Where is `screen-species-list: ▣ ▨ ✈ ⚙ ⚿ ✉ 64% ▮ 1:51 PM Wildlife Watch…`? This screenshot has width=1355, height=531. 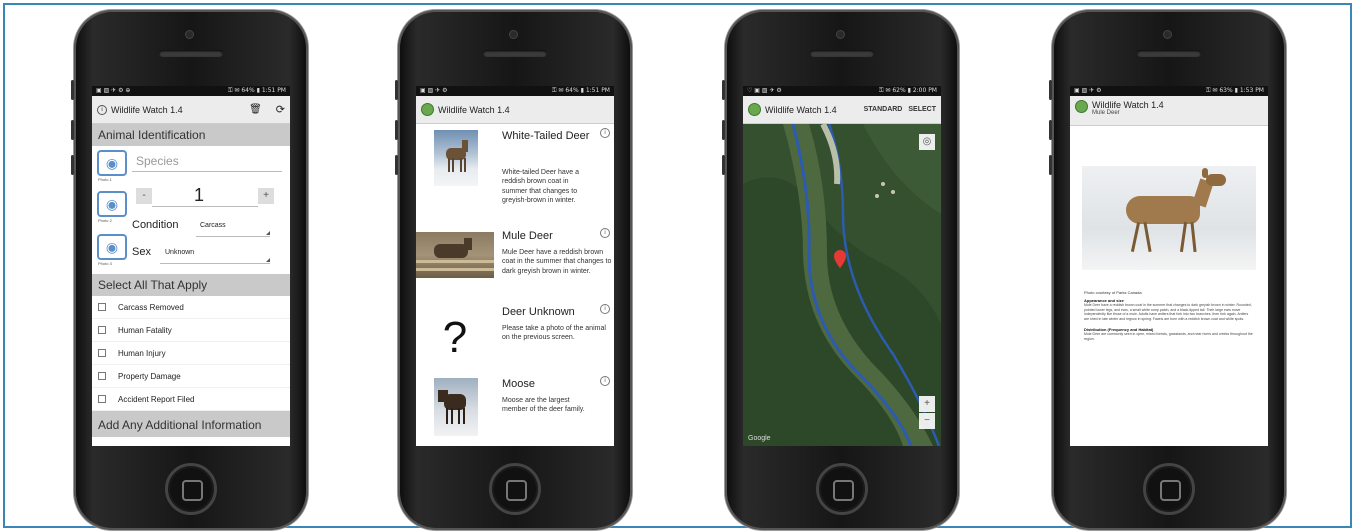
screen-species-list: ▣ ▨ ✈ ⚙ ⚿ ✉ 64% ▮ 1:51 PM Wildlife Watch… is located at coordinates (515, 266).